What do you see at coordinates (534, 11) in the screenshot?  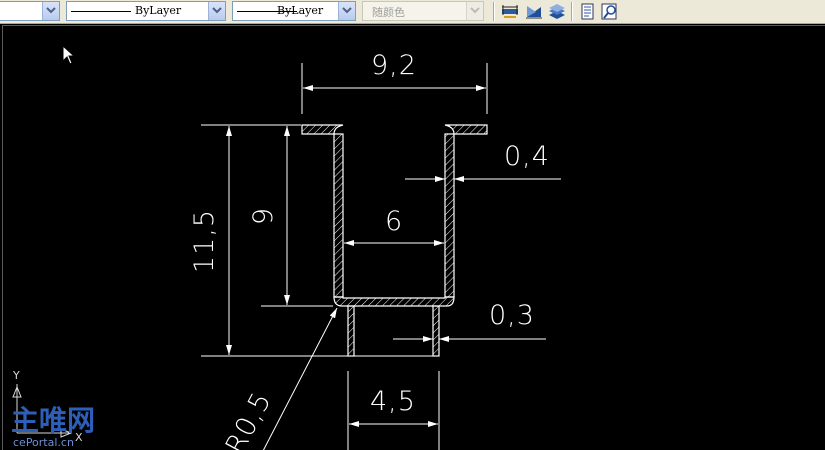 I see `layer-states-icon` at bounding box center [534, 11].